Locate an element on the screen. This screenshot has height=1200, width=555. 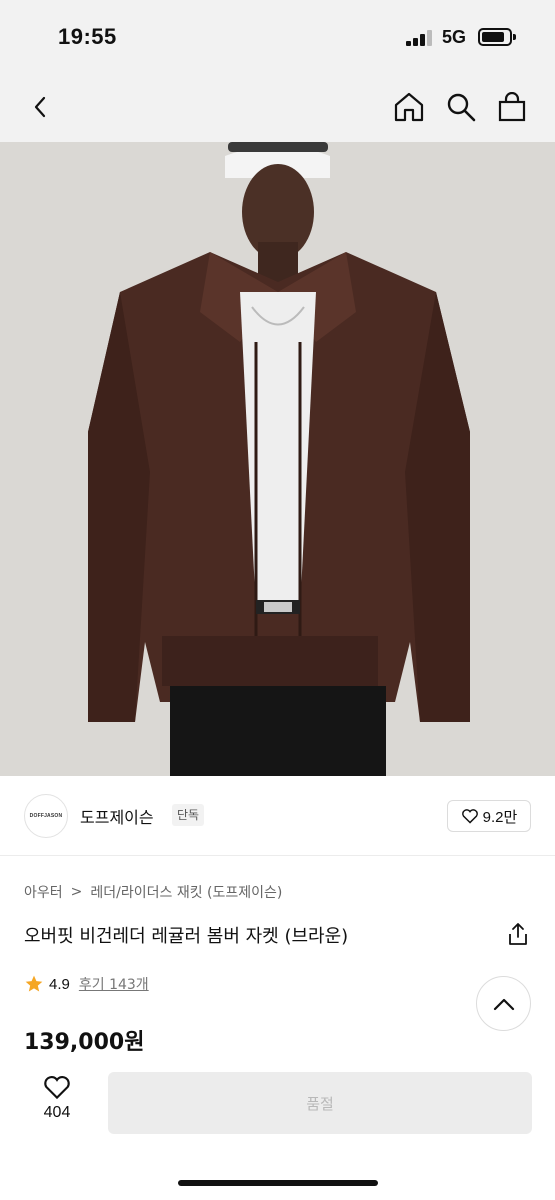
top-nav is located at coordinates (277, 107).